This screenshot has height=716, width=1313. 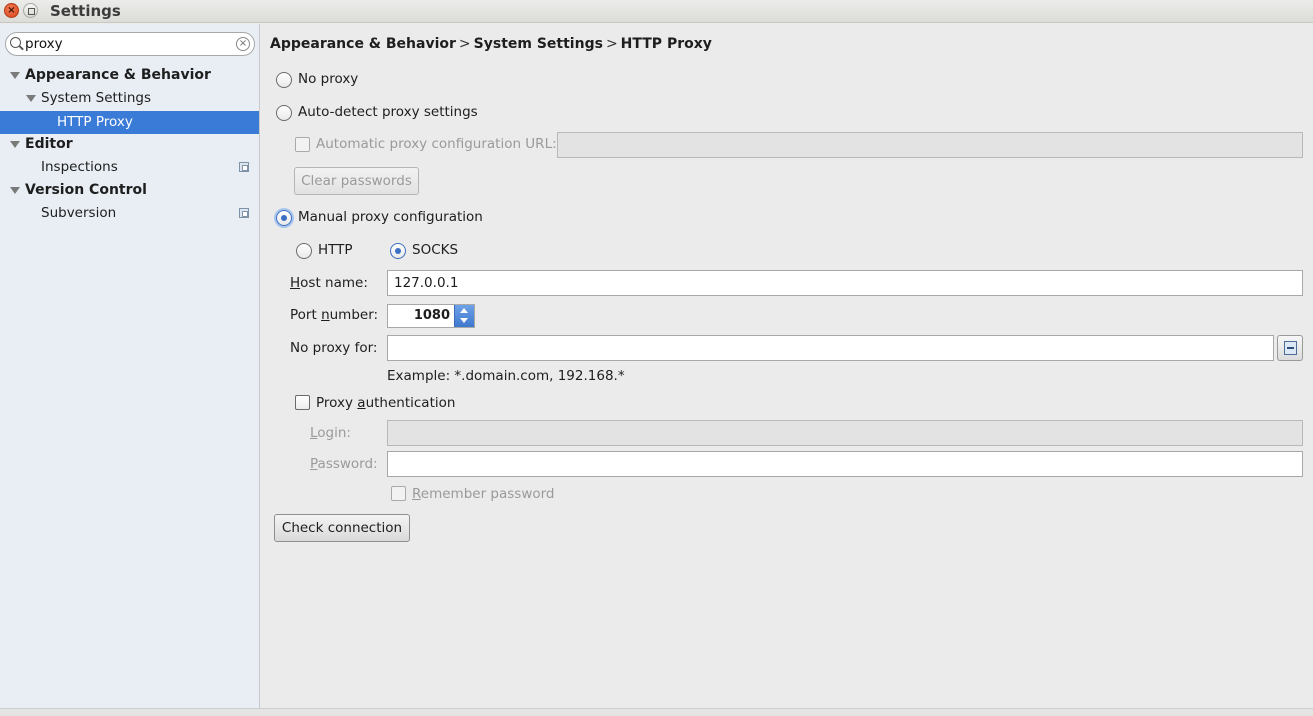 I want to click on breadcrumb-http-proxy: HTTP Proxy, so click(x=666, y=44).